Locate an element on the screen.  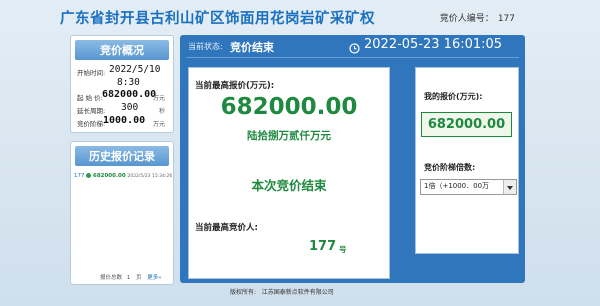
my-bid-box: 我的报价(万元): 682000.00 竞价阶梯倍数: 1倍（+1000．00万 is located at coordinates (467, 160).